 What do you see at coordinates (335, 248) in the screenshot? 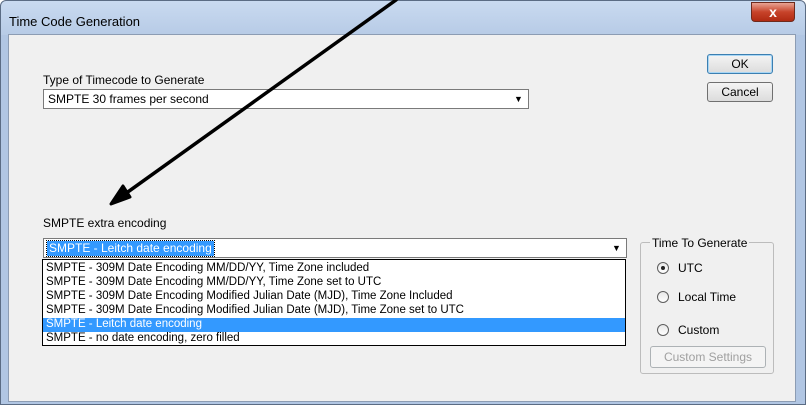
I see `smpte-extra-select: SMPTE - Leitch date encoding ▼` at bounding box center [335, 248].